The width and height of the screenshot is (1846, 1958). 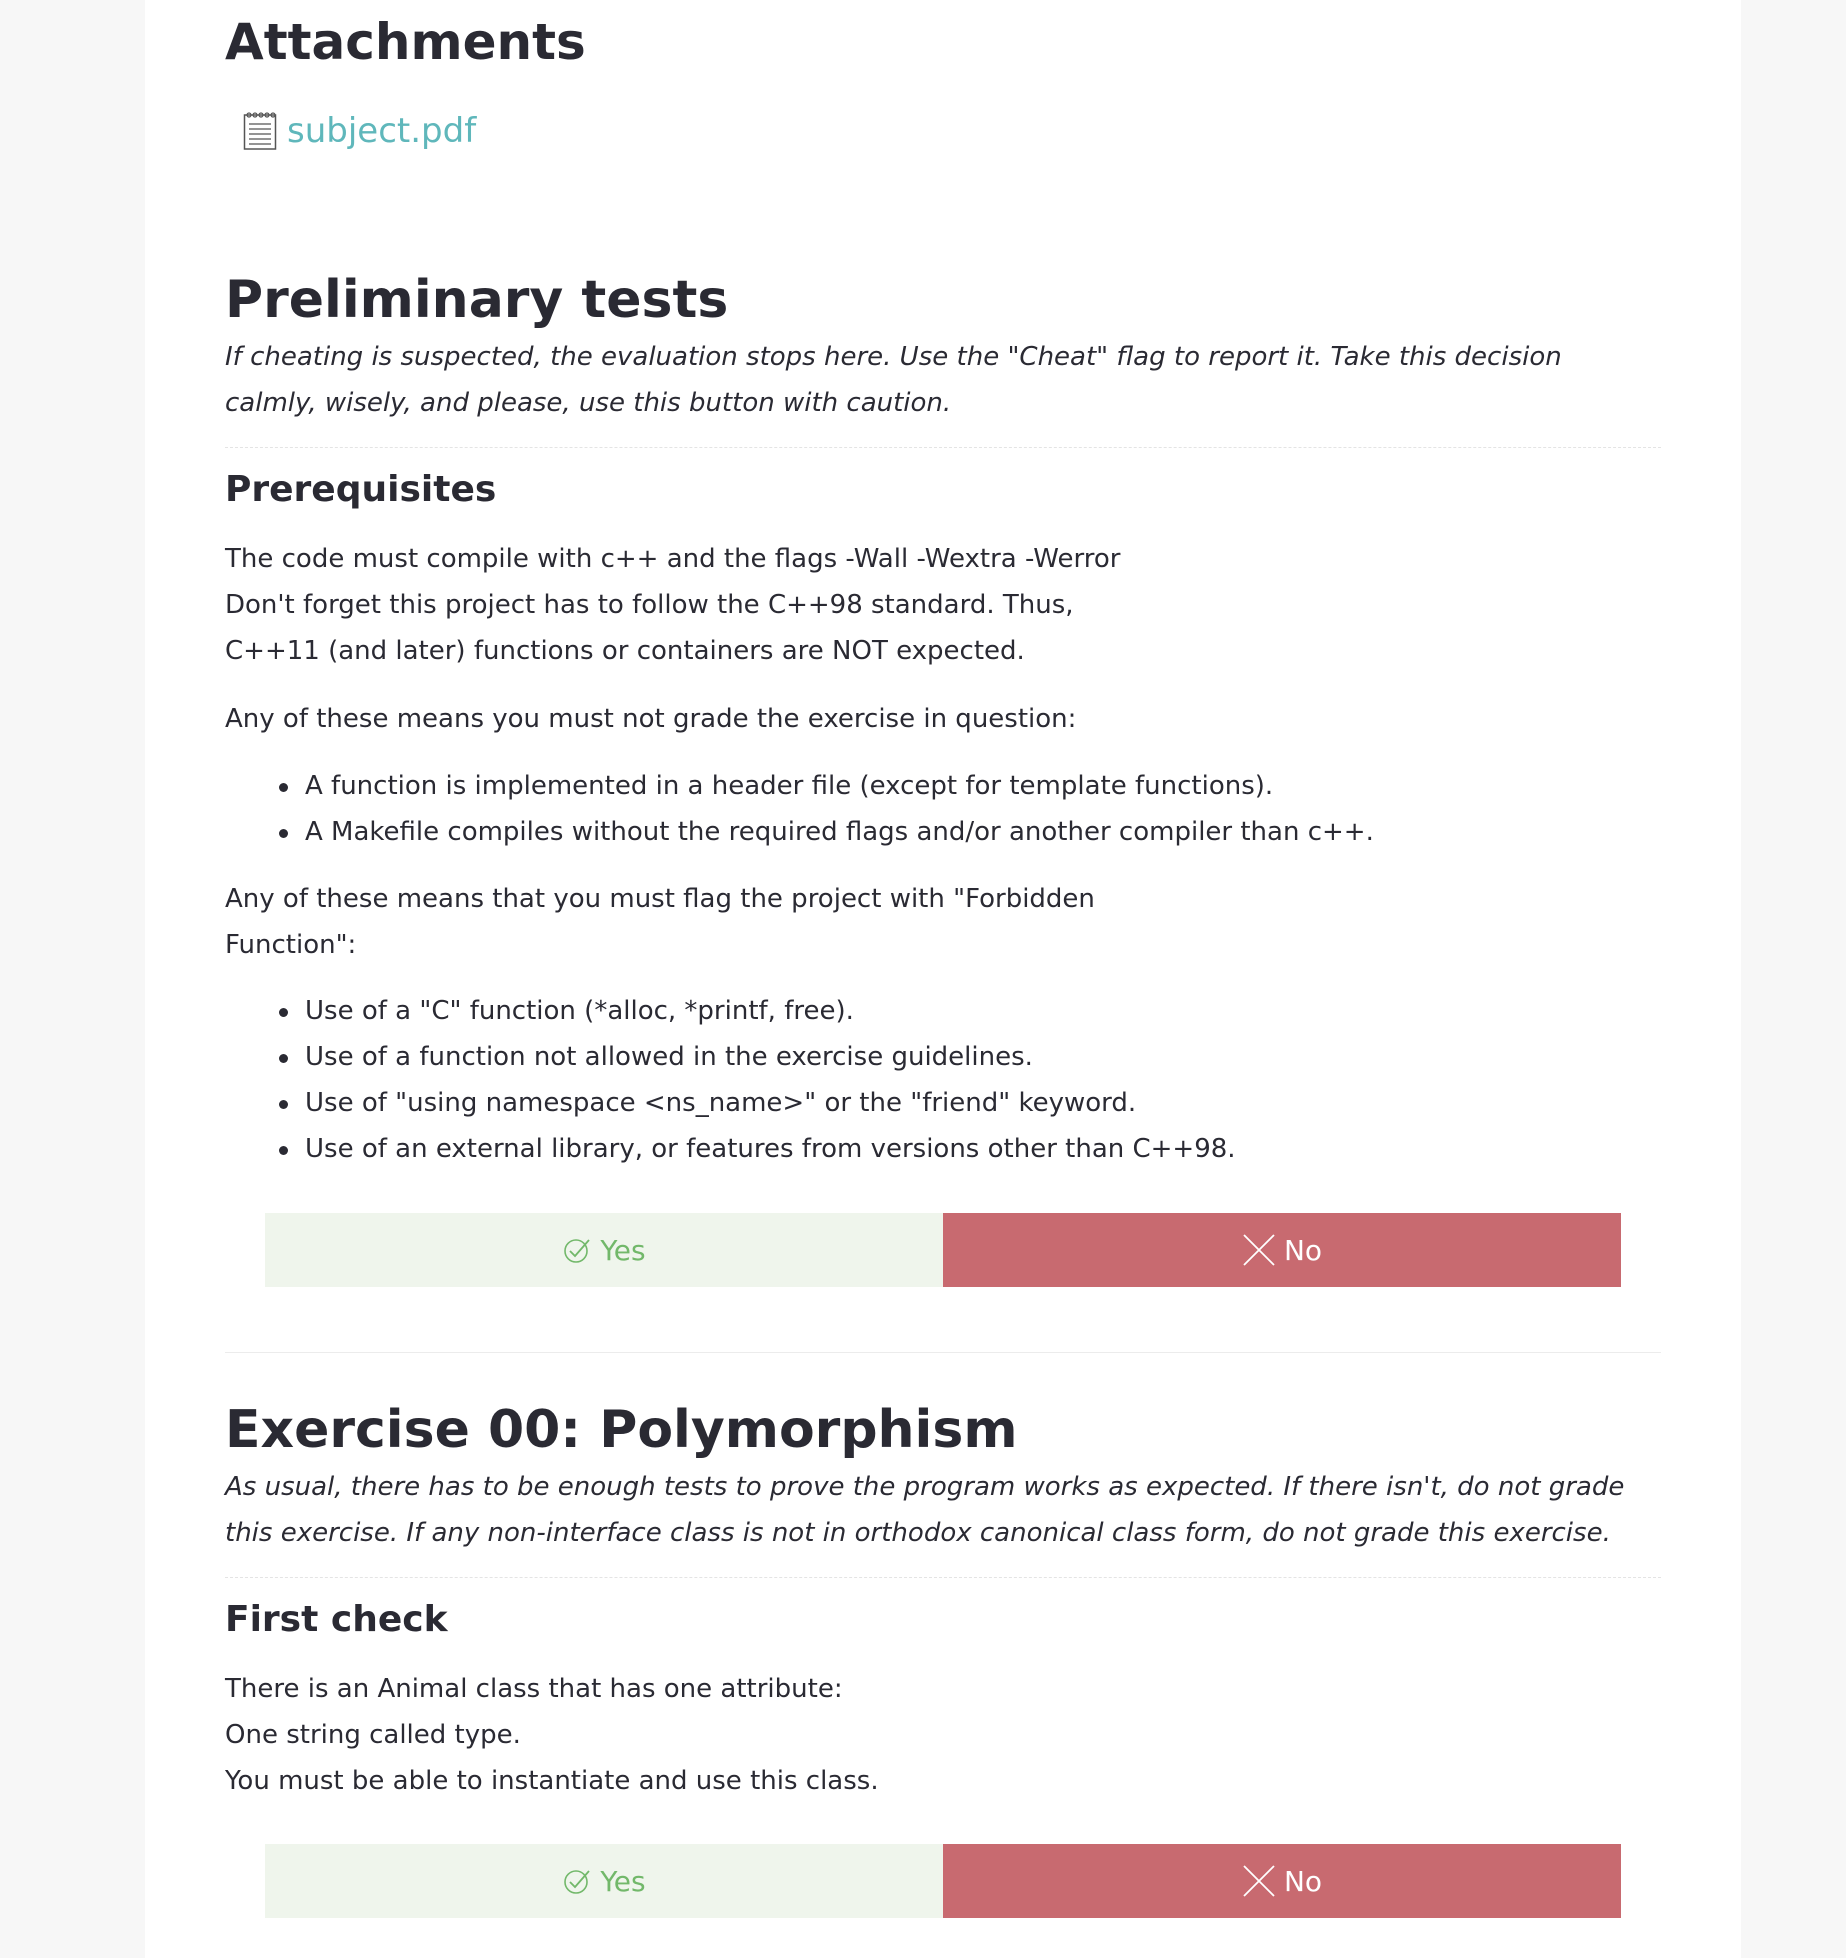 I want to click on attachment-item: subject.pdf, so click(x=359, y=131).